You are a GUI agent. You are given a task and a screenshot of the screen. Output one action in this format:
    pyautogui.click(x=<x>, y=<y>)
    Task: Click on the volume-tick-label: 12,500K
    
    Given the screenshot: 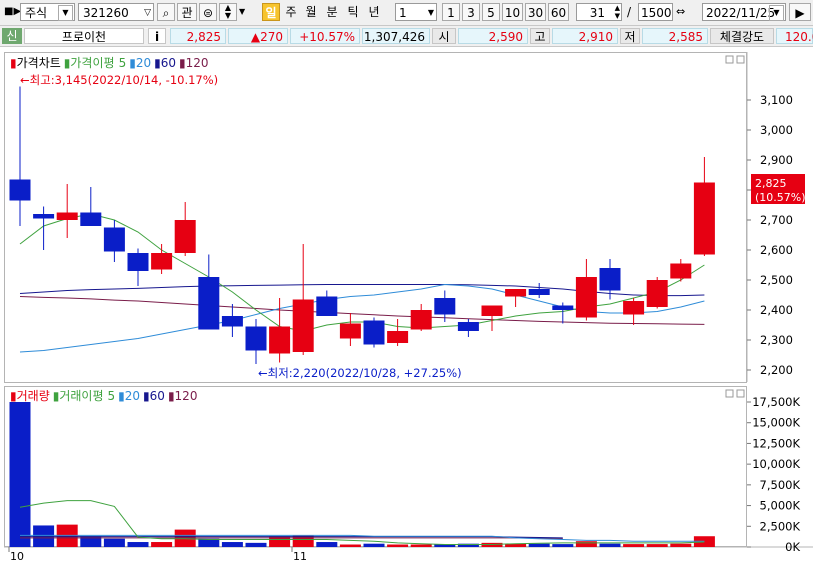 What is the action you would take?
    pyautogui.click(x=776, y=443)
    